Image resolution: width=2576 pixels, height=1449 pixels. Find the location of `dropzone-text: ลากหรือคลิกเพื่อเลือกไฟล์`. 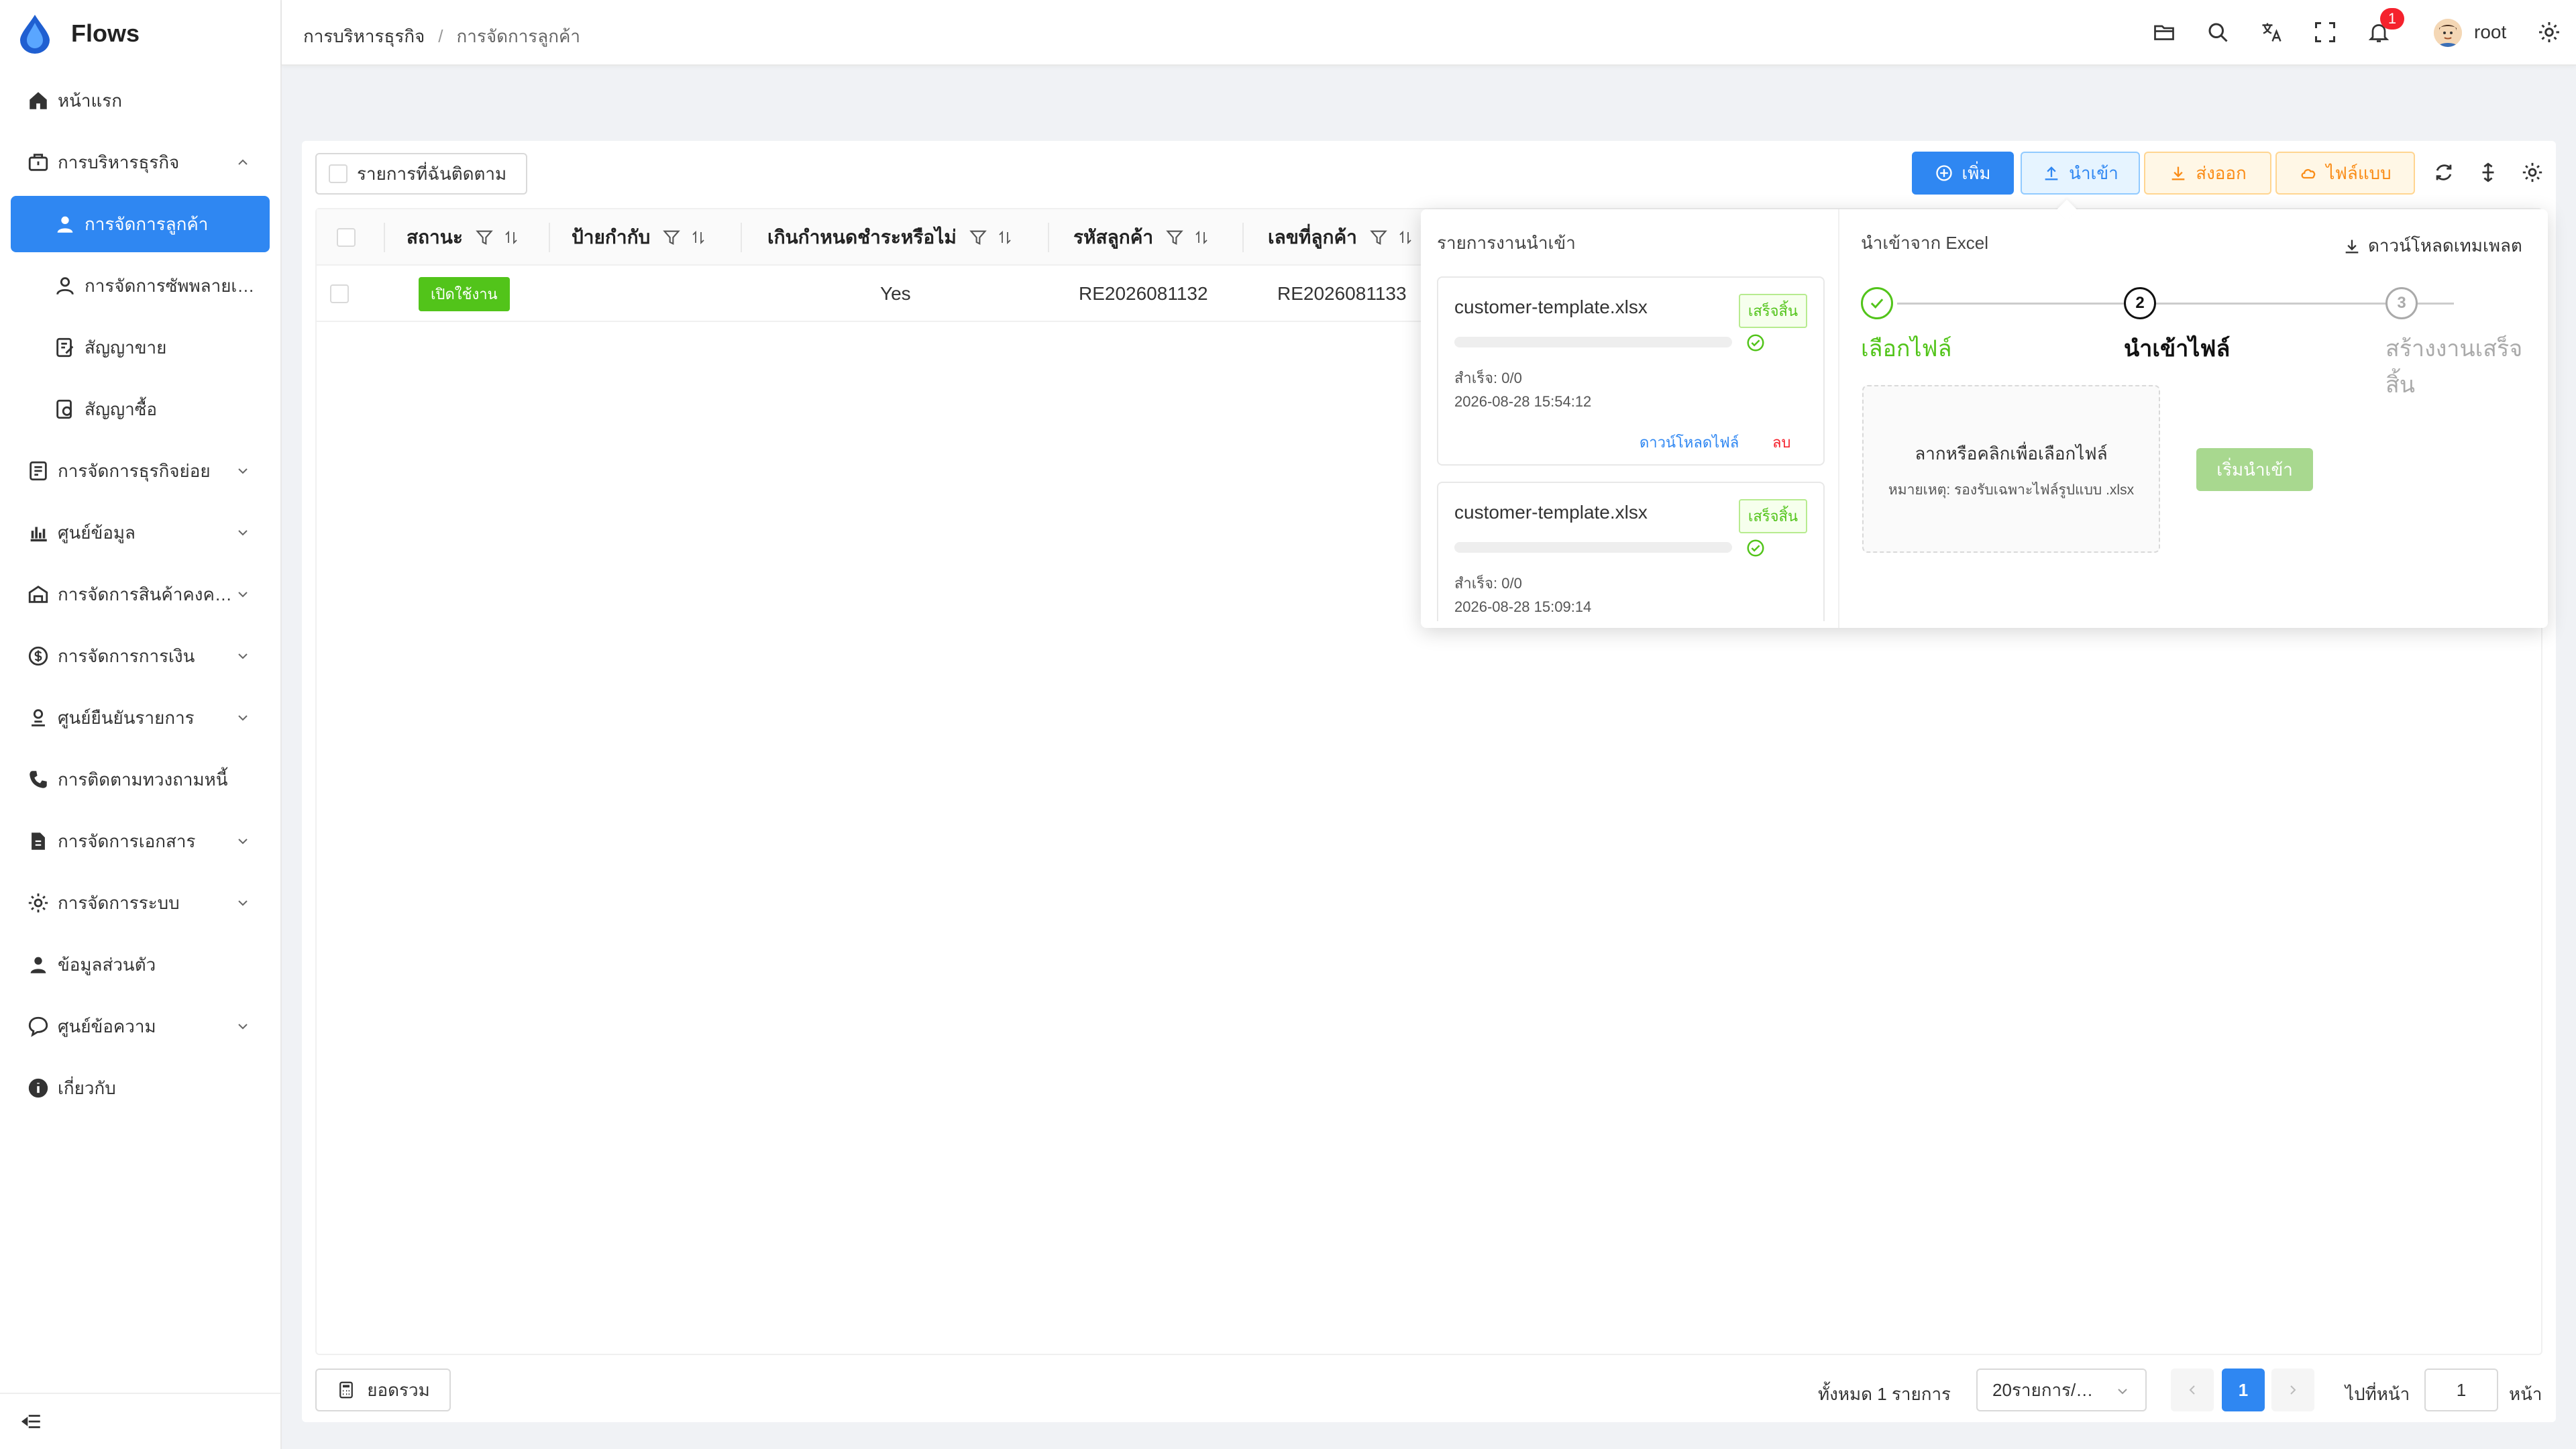

dropzone-text: ลากหรือคลิกเพื่อเลือกไฟล์ is located at coordinates (2011, 453).